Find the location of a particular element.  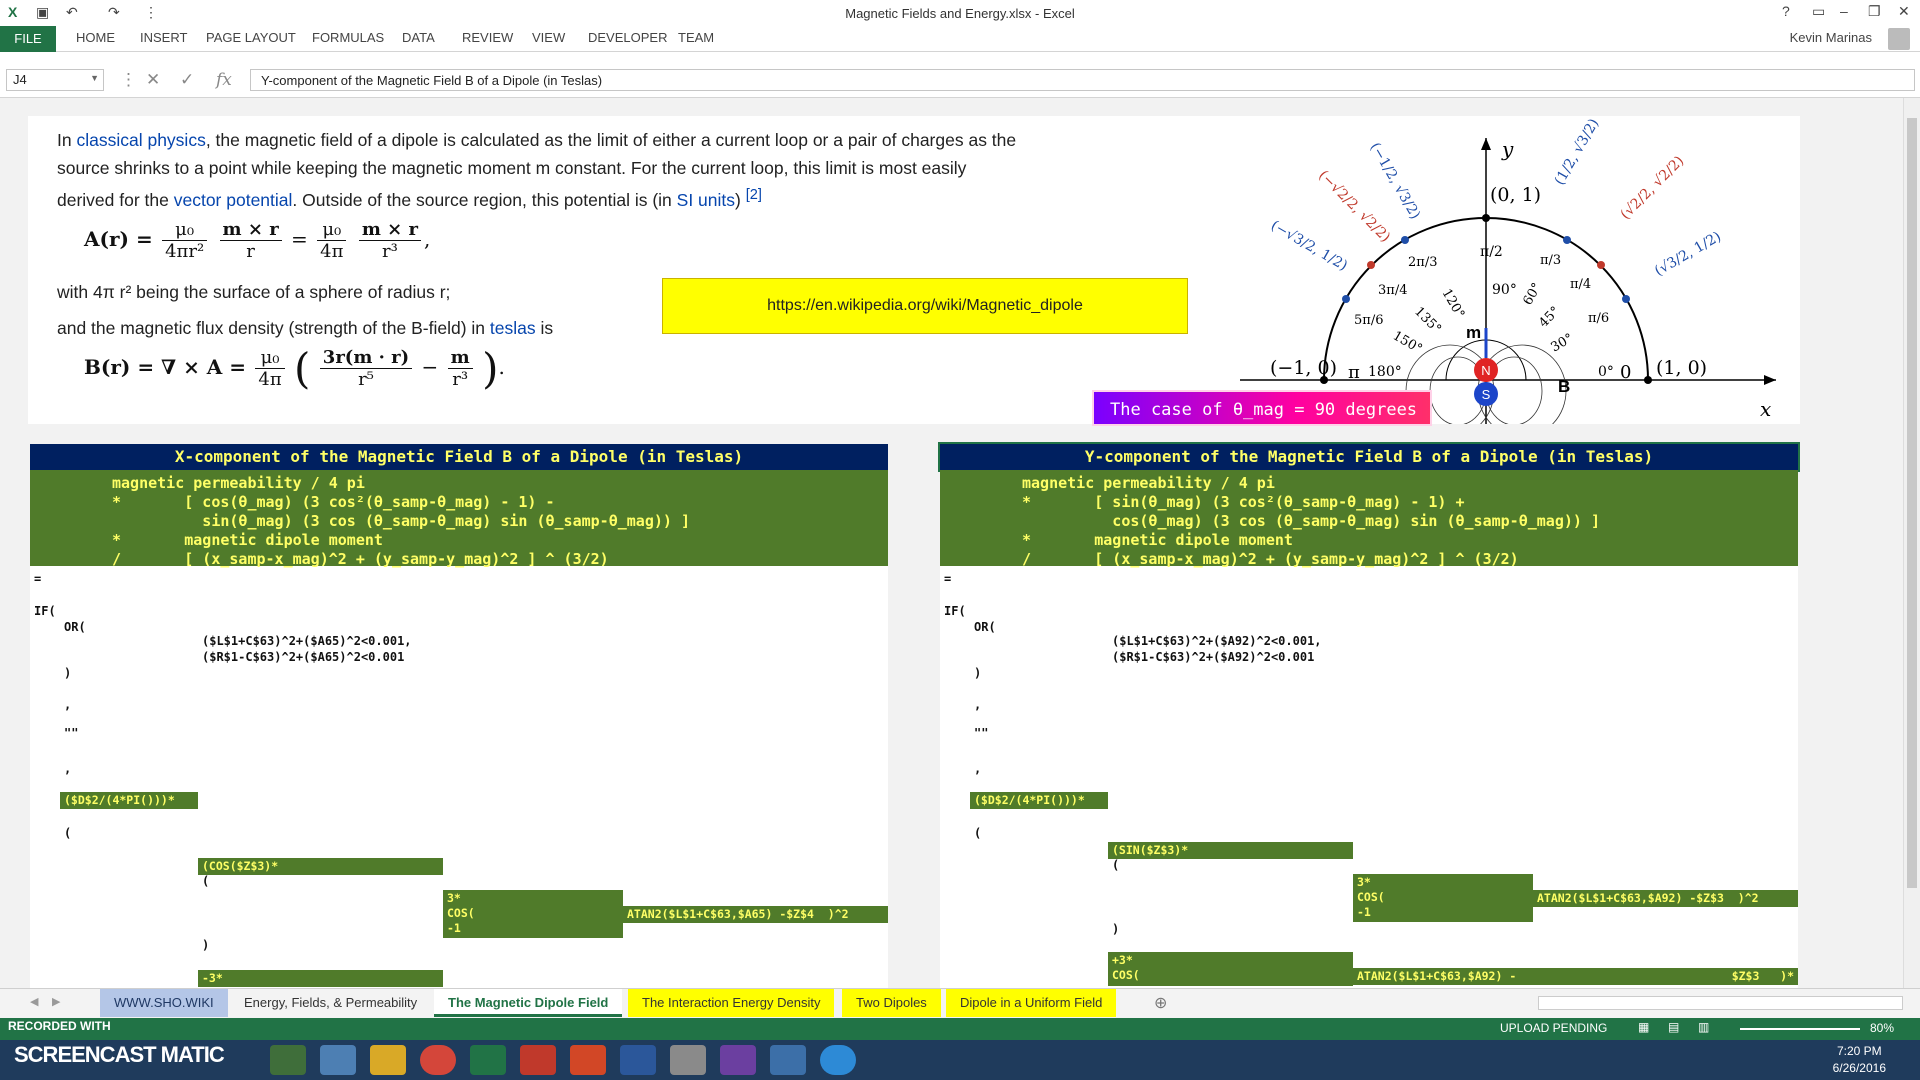

user-name: Kevin Marinas is located at coordinates (1831, 37).